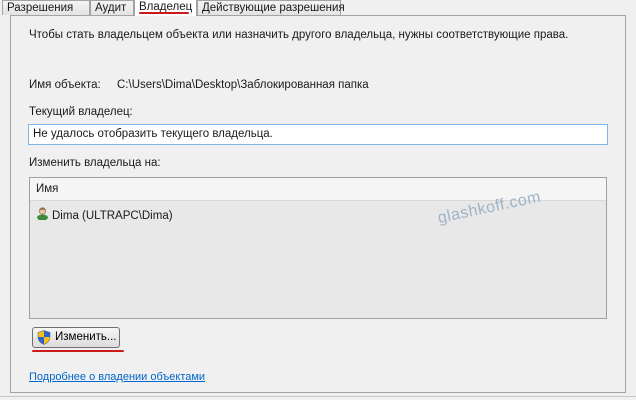 Image resolution: width=636 pixels, height=400 pixels. I want to click on tab-audit: Аудит, so click(112, 7).